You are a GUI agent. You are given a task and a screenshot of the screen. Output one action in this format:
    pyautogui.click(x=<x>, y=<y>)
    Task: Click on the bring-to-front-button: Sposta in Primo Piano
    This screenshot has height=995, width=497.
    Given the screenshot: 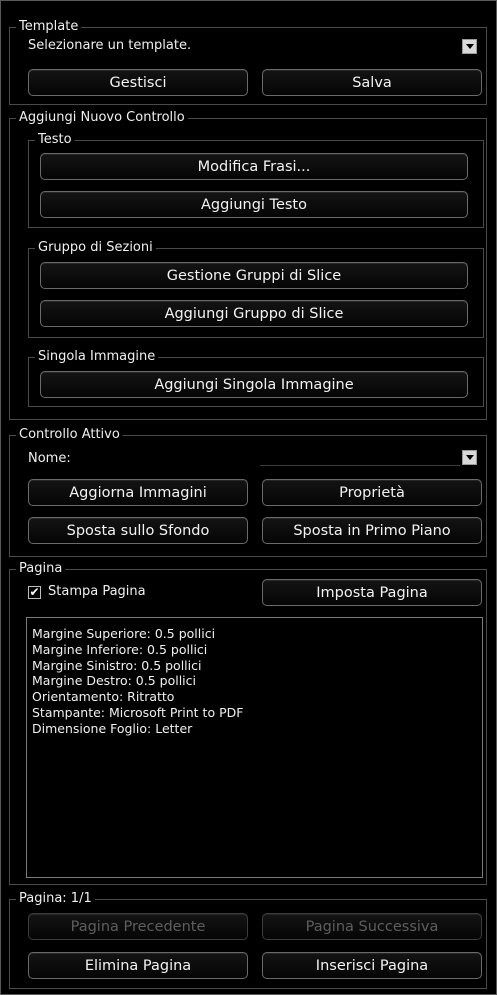 What is the action you would take?
    pyautogui.click(x=372, y=530)
    